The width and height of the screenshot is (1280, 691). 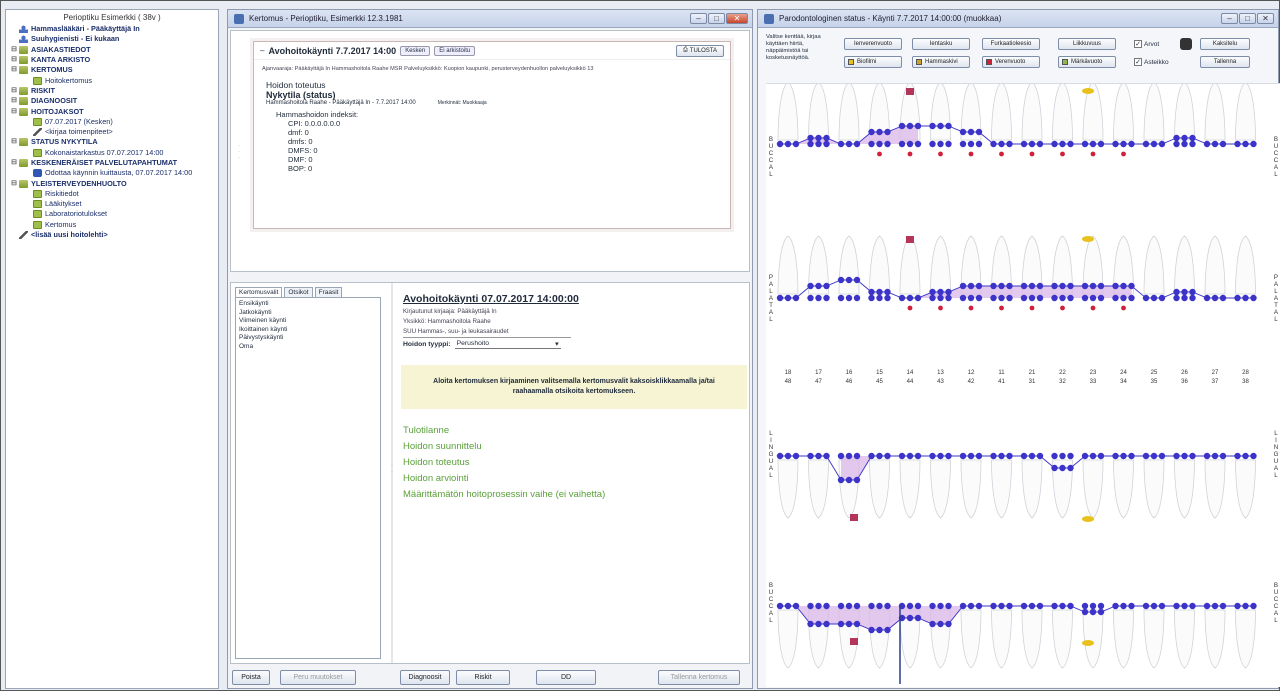 What do you see at coordinates (298, 292) in the screenshot?
I see `tab-otsikot: Otsikot` at bounding box center [298, 292].